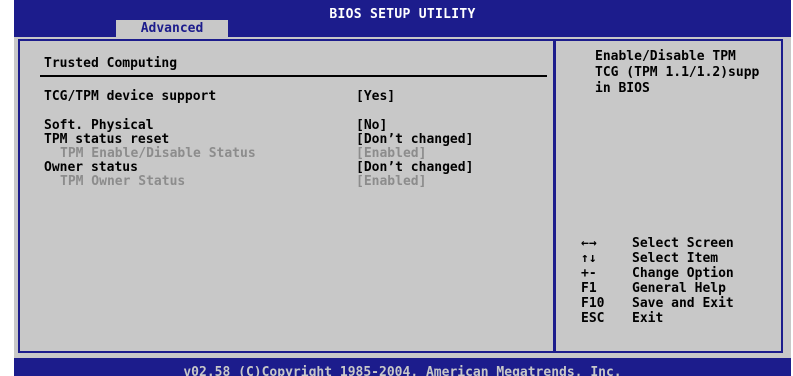 This screenshot has width=793, height=376. I want to click on setting-label: Owner status, so click(91, 167).